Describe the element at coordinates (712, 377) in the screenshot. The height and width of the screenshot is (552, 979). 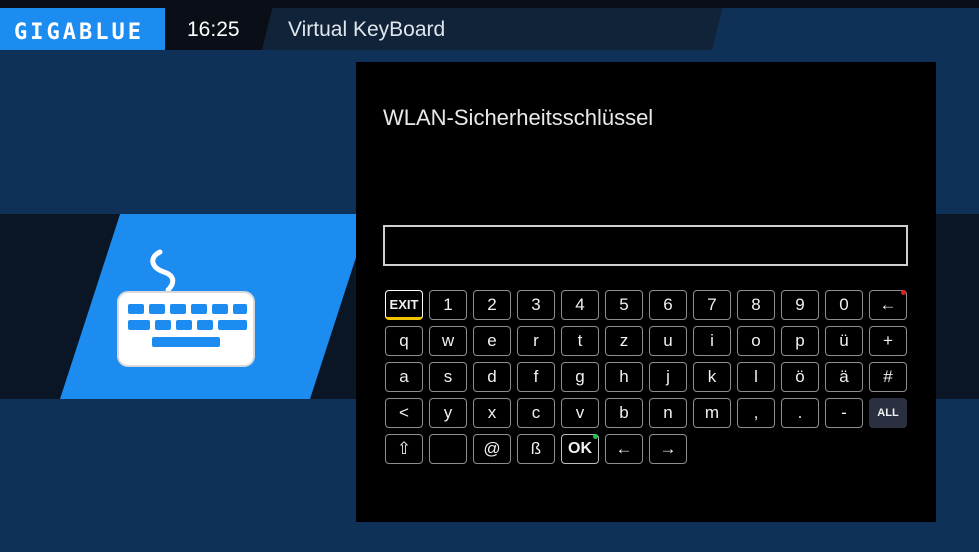
I see `key-k: k` at that location.